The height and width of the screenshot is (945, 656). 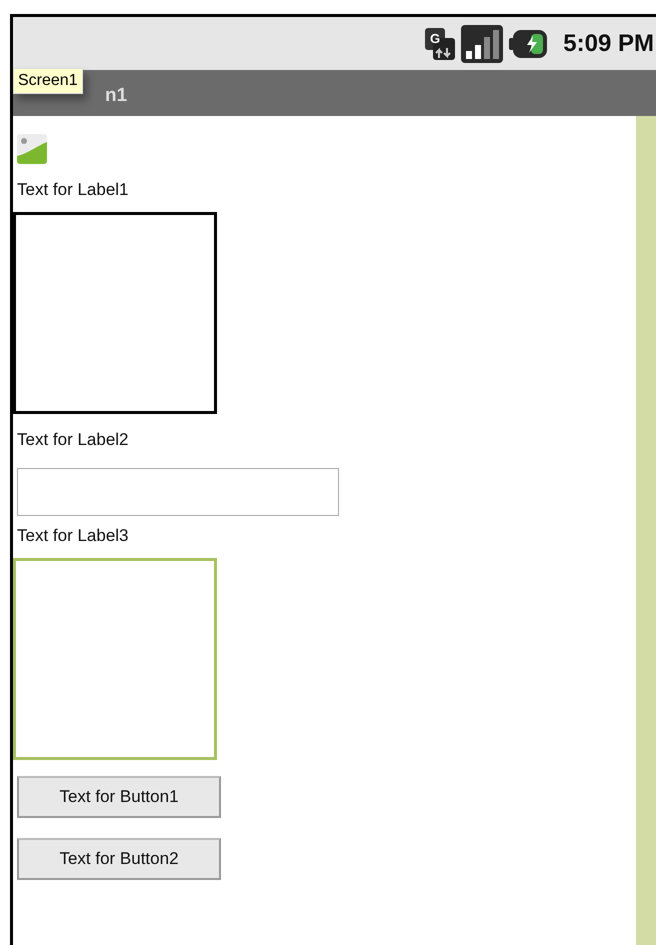 What do you see at coordinates (32, 149) in the screenshot?
I see `image-icon` at bounding box center [32, 149].